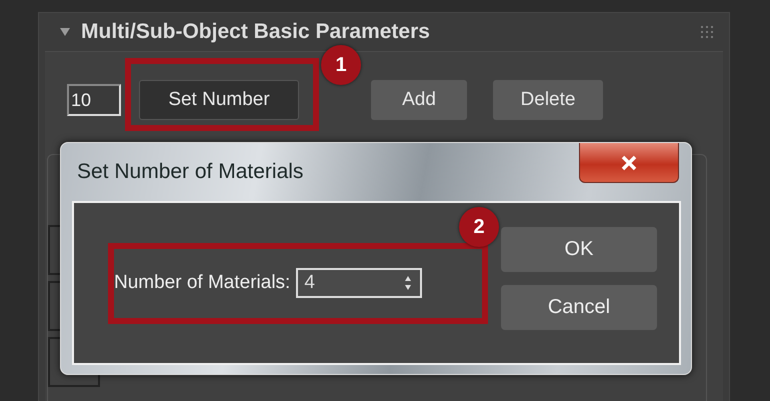  Describe the element at coordinates (202, 283) in the screenshot. I see `field-label: Number of Materials:` at that location.